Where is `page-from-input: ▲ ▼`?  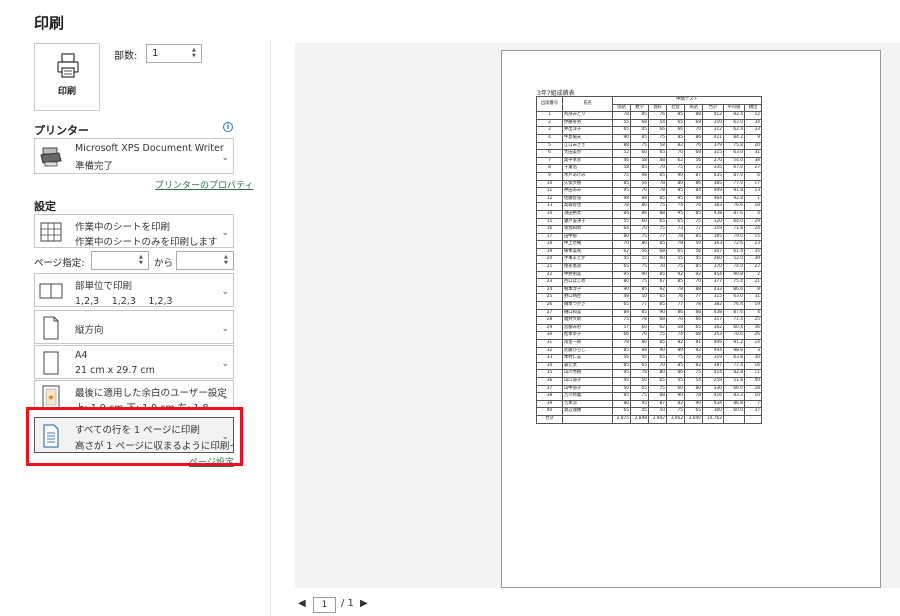 page-from-input: ▲ ▼ is located at coordinates (120, 260).